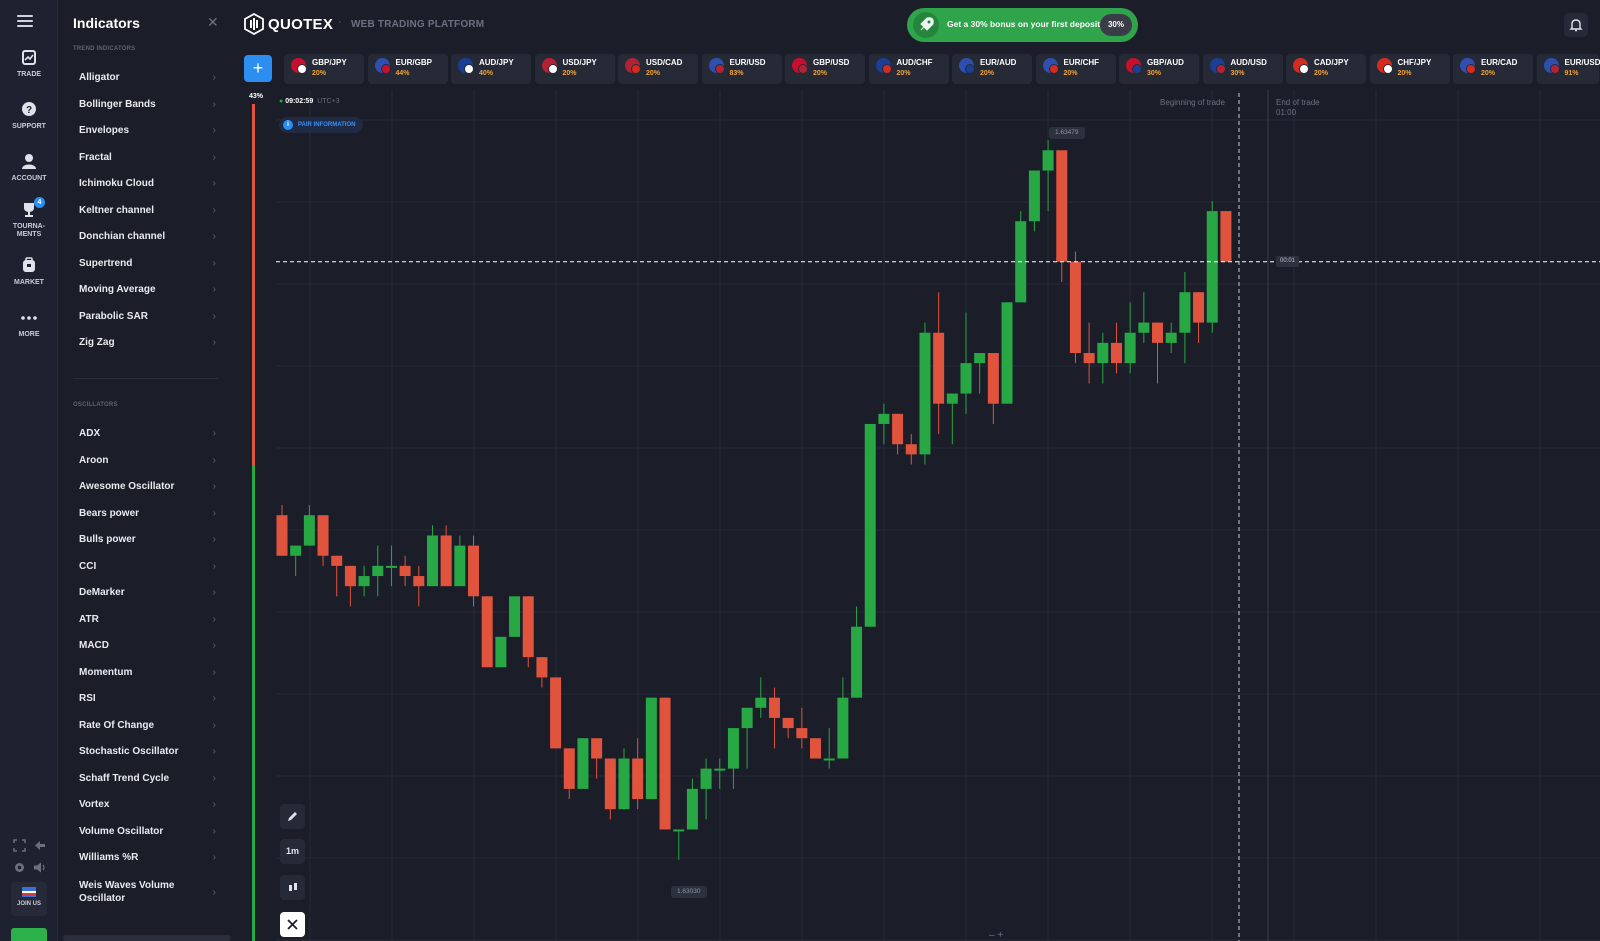  I want to click on pair-tab: AUD/CHF 20%, so click(908, 69).